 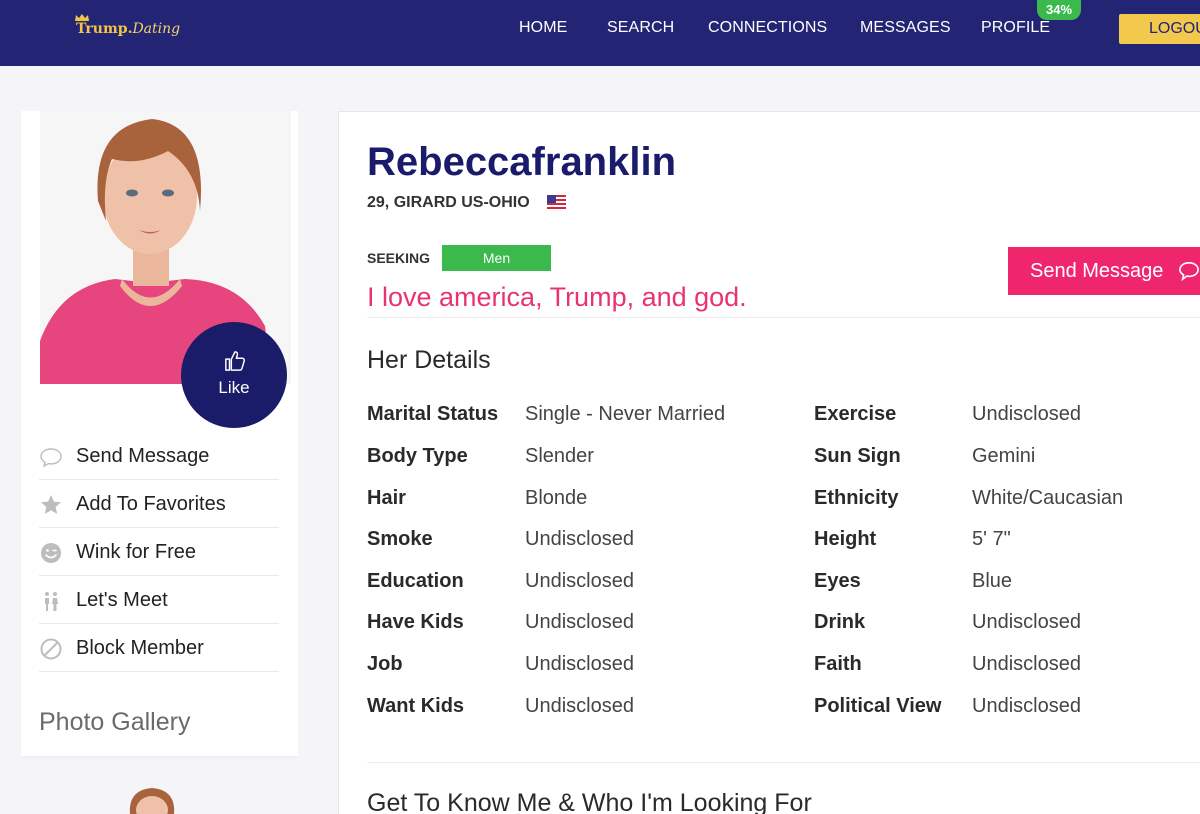 I want to click on site-logo: Trump.Dating, so click(x=127, y=28).